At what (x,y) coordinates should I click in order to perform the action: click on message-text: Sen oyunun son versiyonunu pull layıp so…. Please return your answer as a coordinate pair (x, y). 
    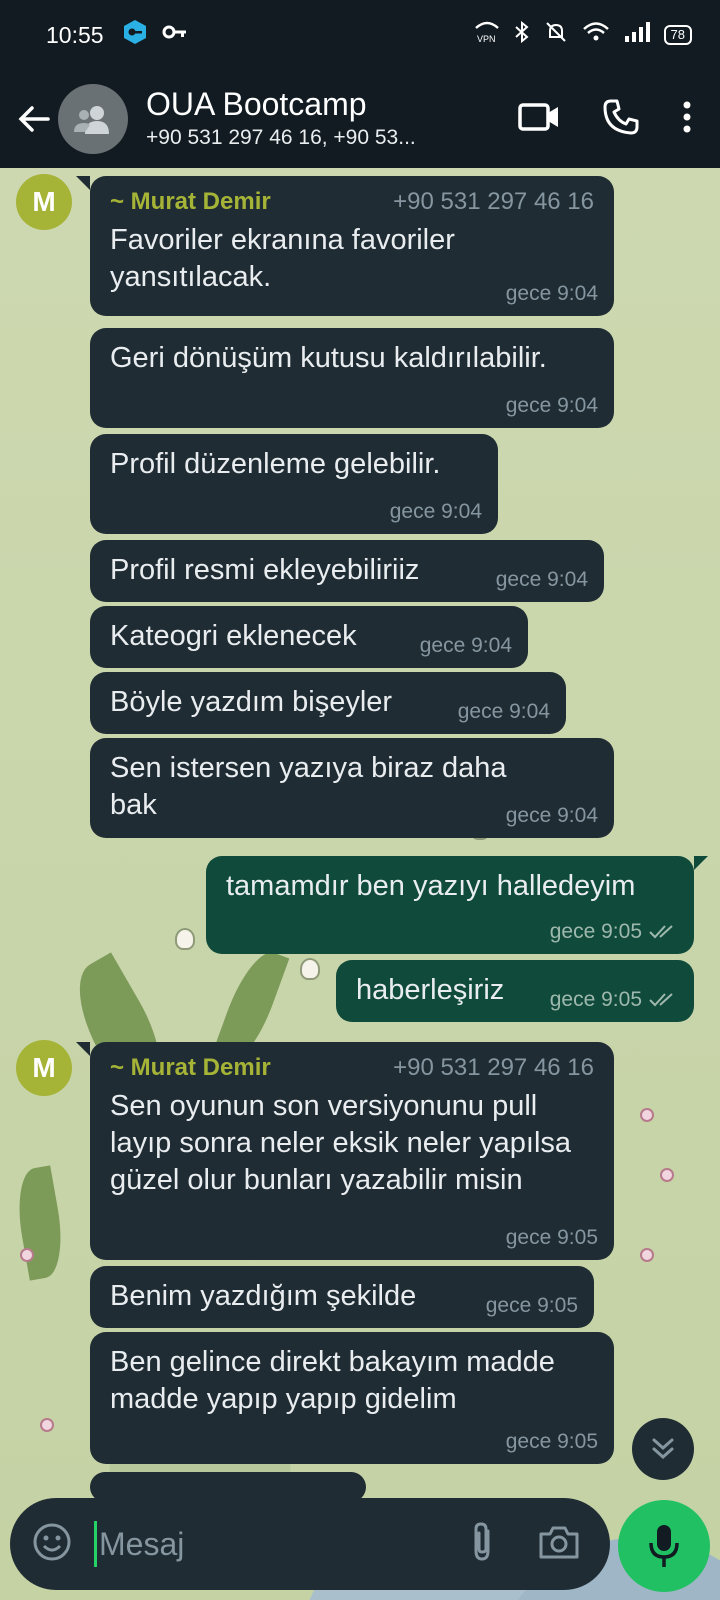
    Looking at the image, I should click on (341, 1143).